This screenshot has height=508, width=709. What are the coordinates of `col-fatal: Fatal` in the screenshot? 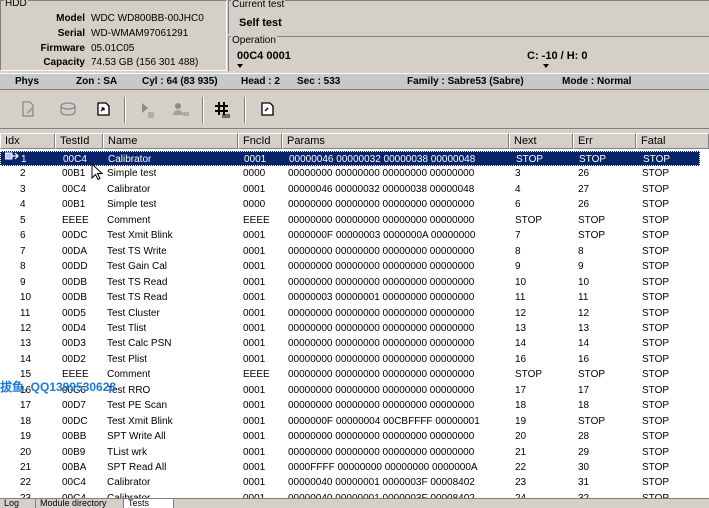 It's located at (672, 141).